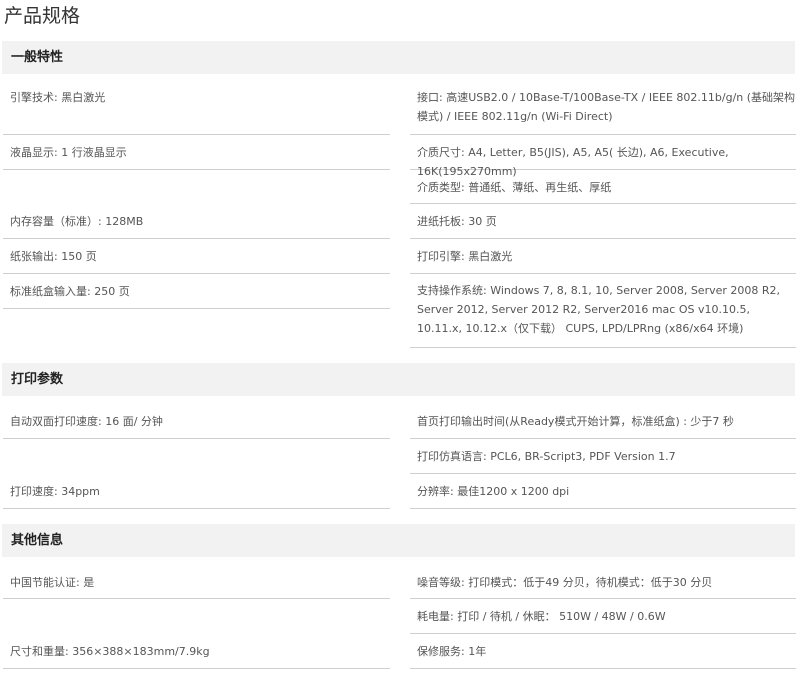 The width and height of the screenshot is (800, 674). Describe the element at coordinates (603, 582) in the screenshot. I see `spec-noise-level: 噪音等级: 打印模式：低于49 分贝，待机模式：低于30 分贝` at that location.